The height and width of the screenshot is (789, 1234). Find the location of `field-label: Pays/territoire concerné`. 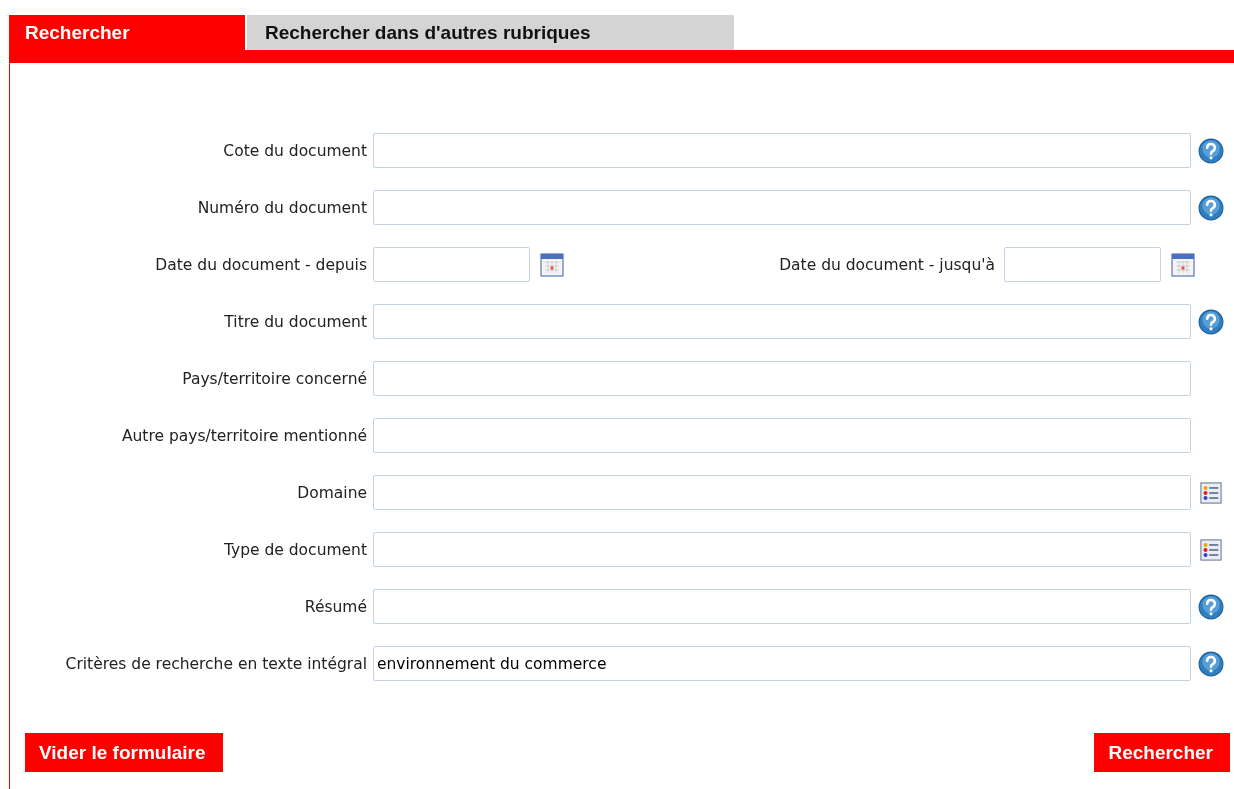

field-label: Pays/territoire concerné is located at coordinates (274, 378).